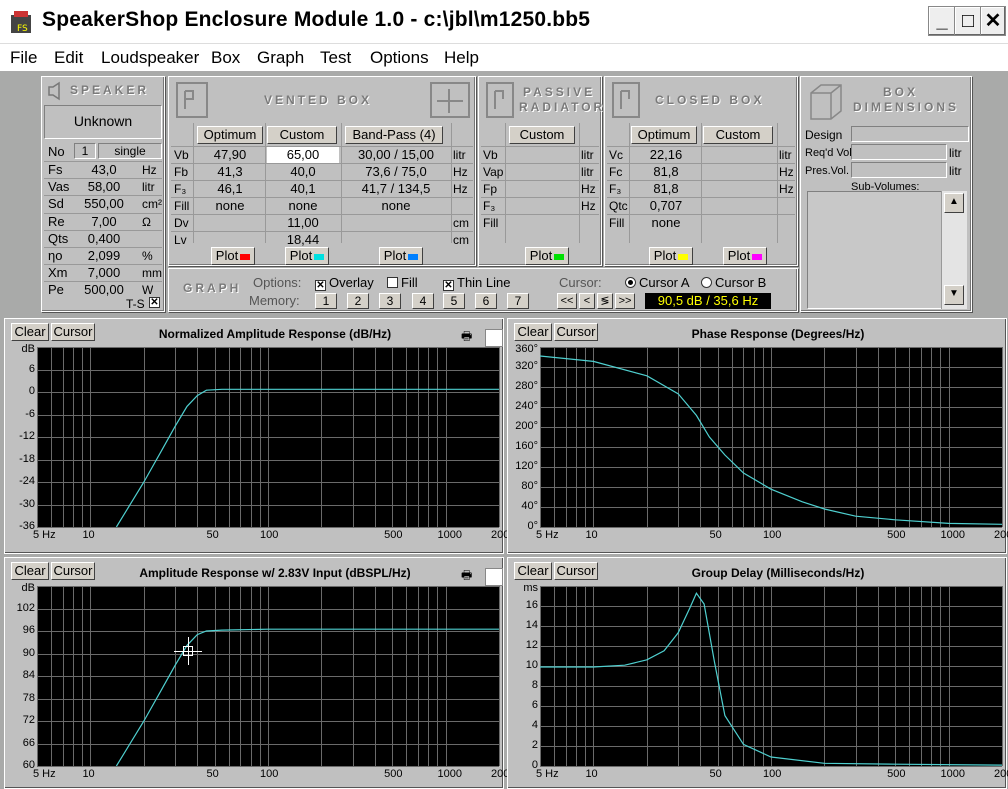 This screenshot has width=1008, height=789. I want to click on cursor-last-button: >>, so click(625, 301).